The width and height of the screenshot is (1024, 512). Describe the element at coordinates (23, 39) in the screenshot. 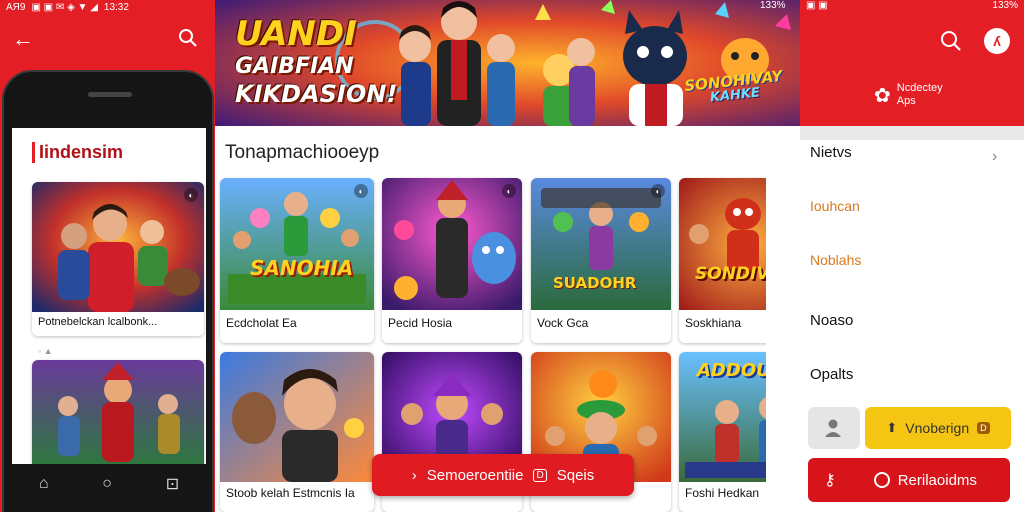

I see `back-arrow-icon: ←` at that location.